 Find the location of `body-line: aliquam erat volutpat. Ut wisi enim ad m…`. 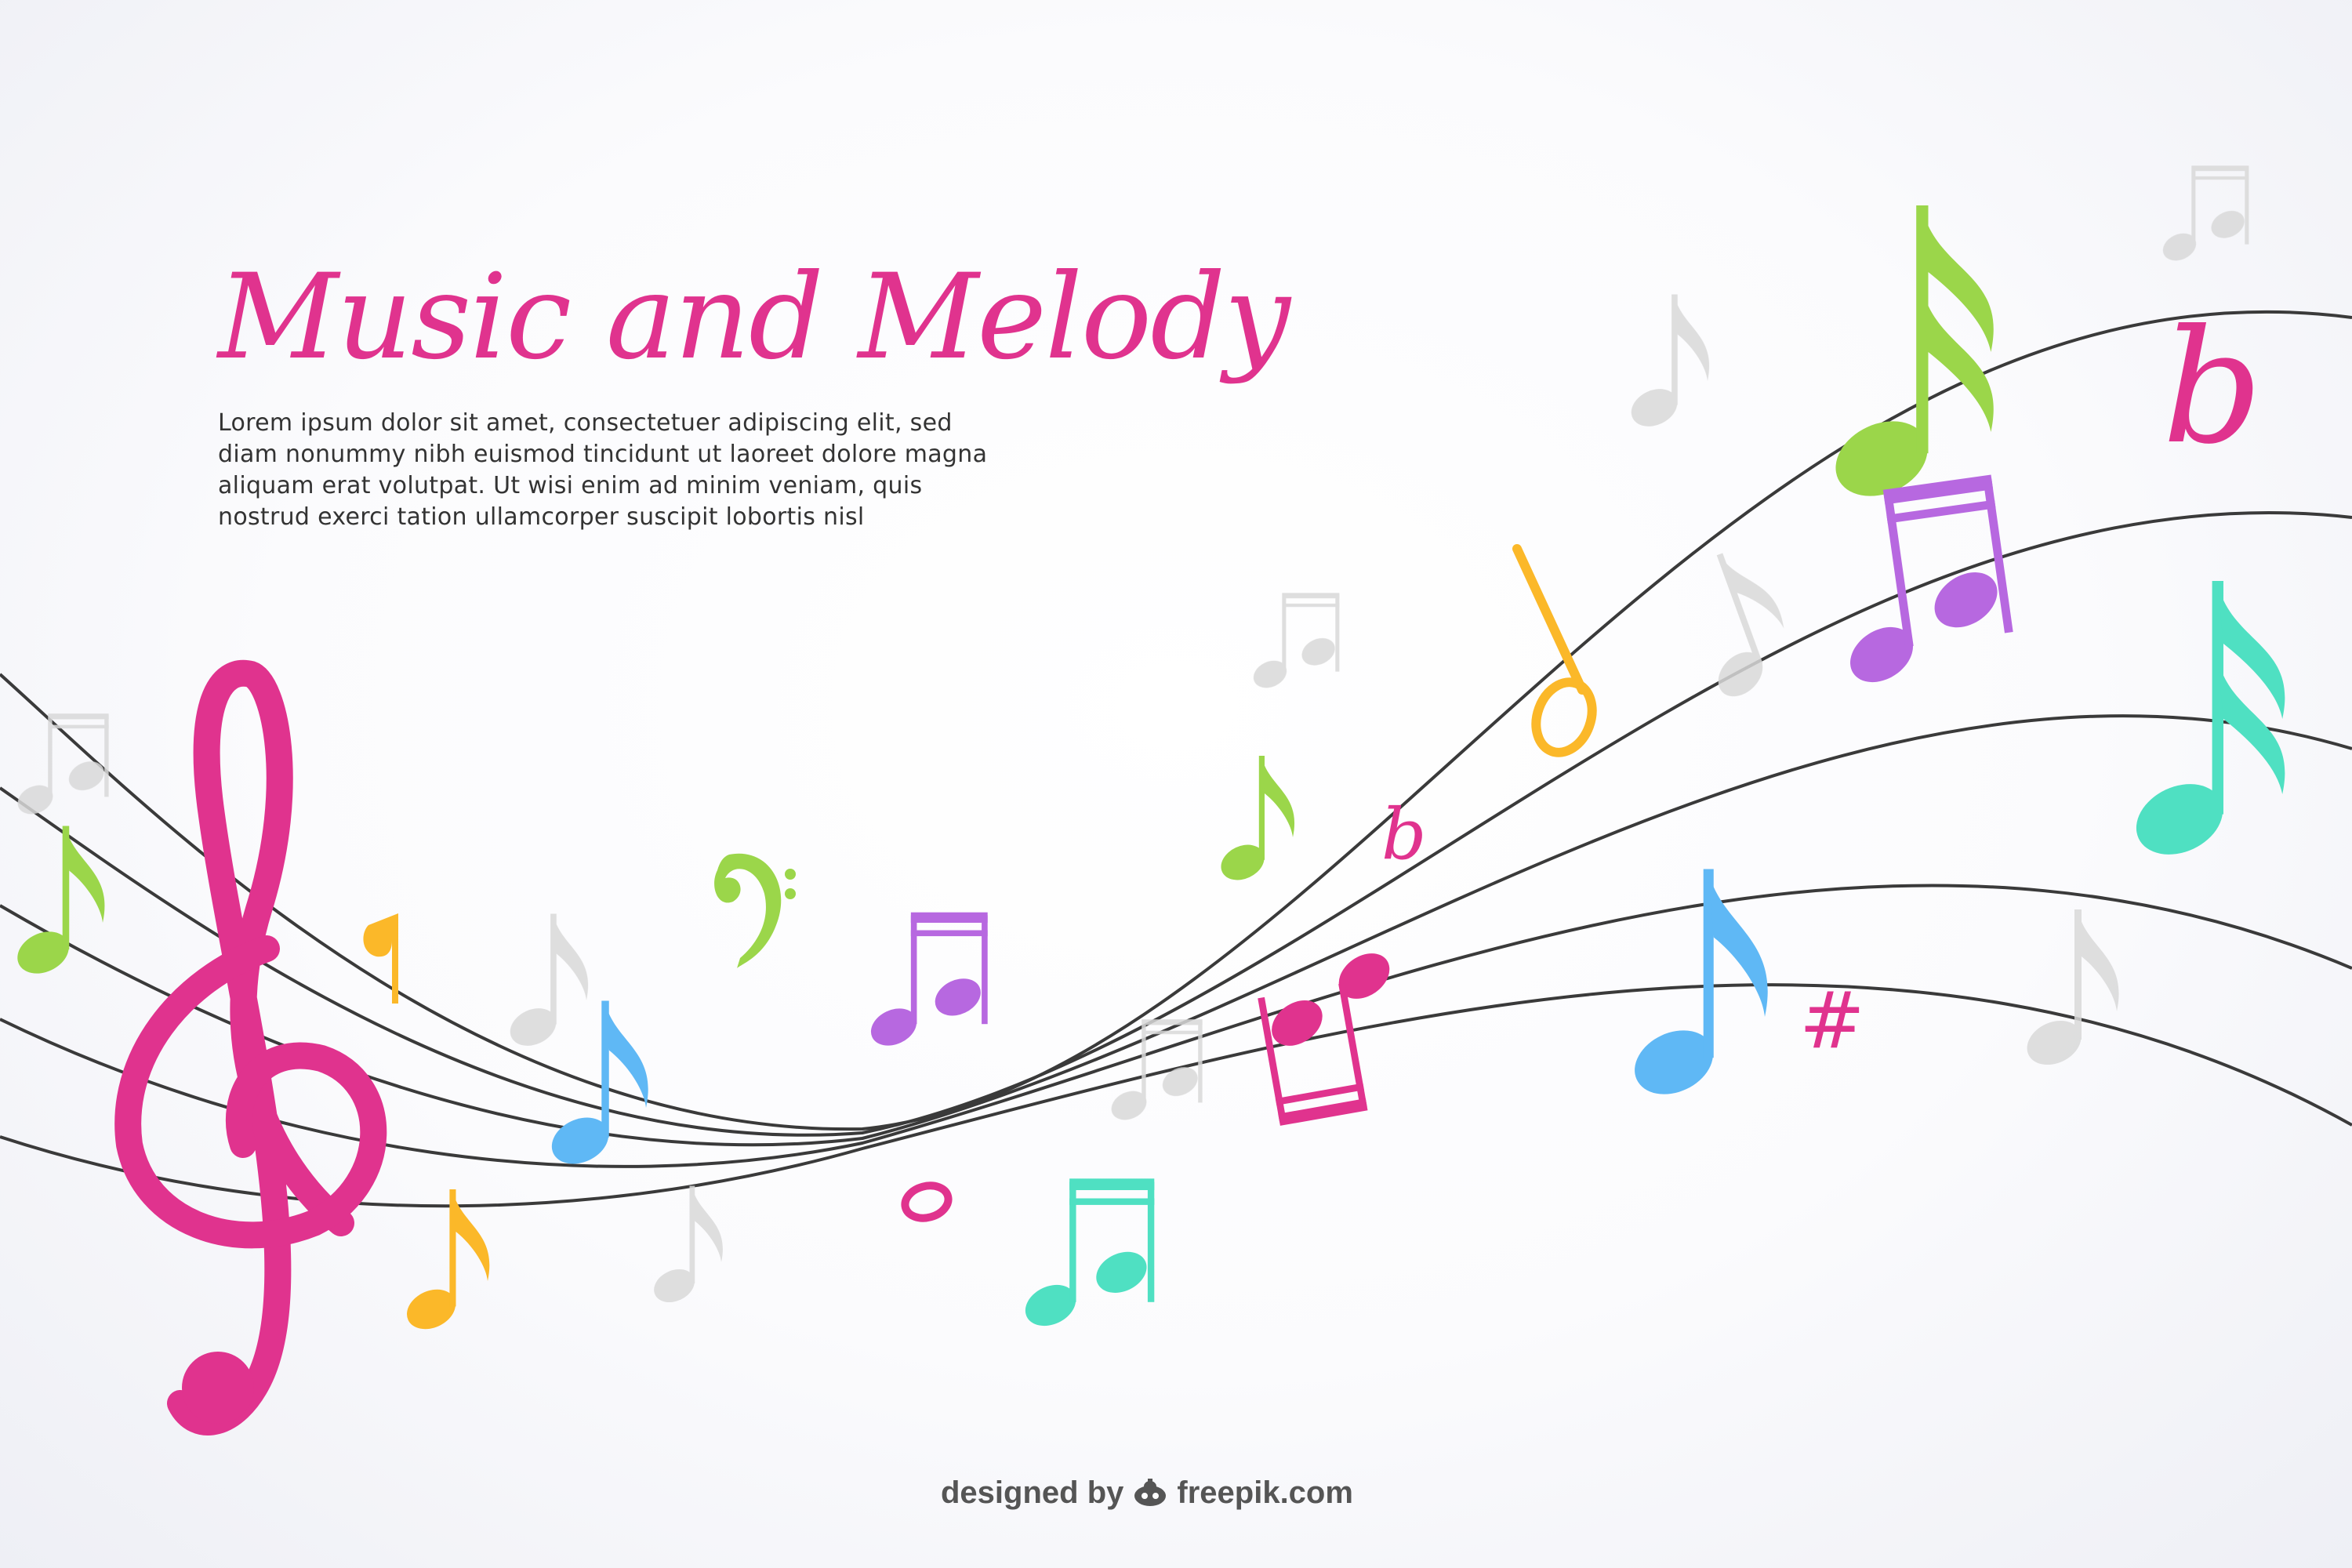

body-line: aliquam erat volutpat. Ut wisi enim ad m… is located at coordinates (570, 485).